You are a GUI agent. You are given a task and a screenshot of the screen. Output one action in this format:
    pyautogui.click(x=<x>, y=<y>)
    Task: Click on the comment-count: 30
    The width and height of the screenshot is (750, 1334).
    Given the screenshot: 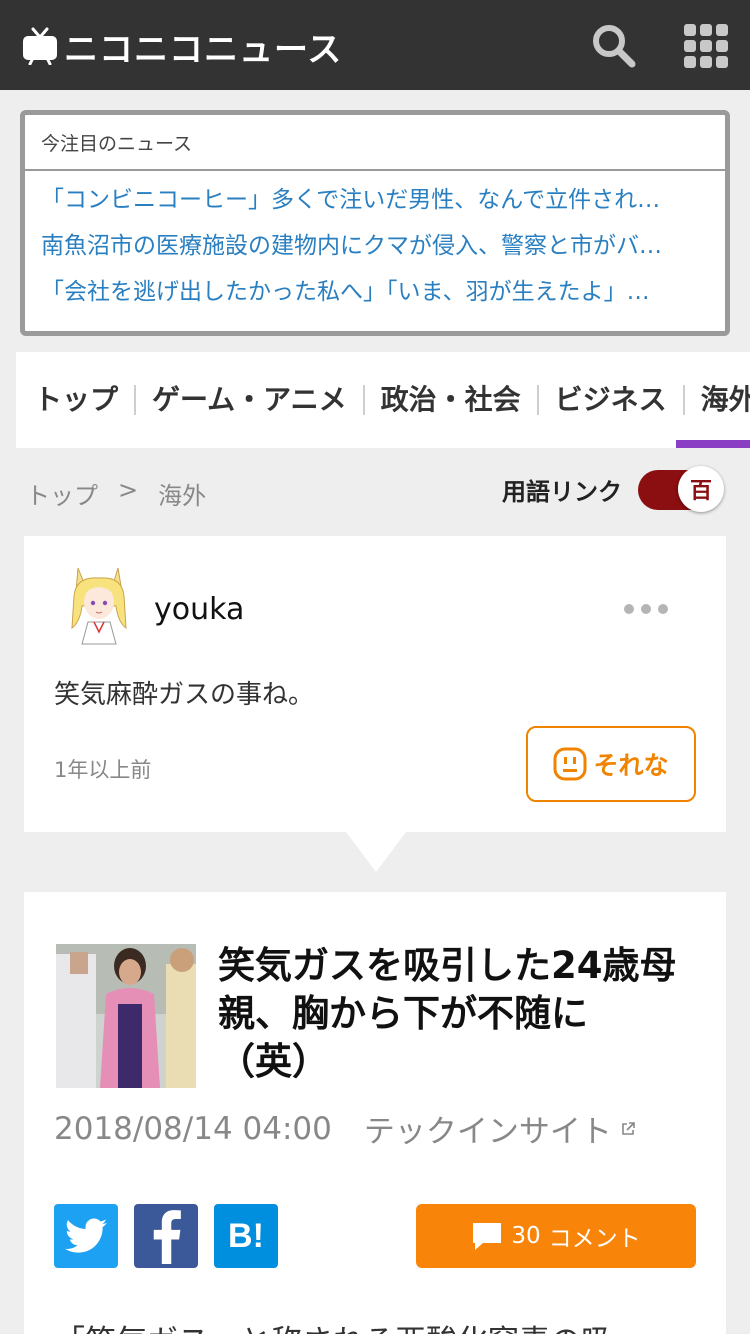 What is the action you would take?
    pyautogui.click(x=526, y=1236)
    